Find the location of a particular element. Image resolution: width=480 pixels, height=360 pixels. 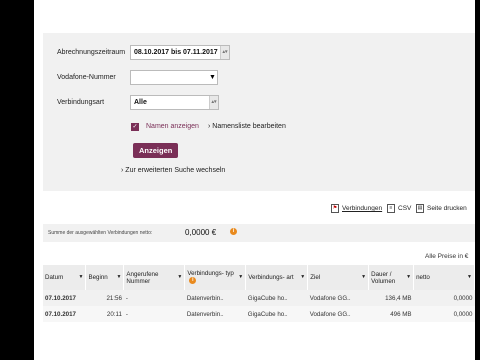

col-header-duration: Dauer / Volumen ▼ is located at coordinates (391, 277).